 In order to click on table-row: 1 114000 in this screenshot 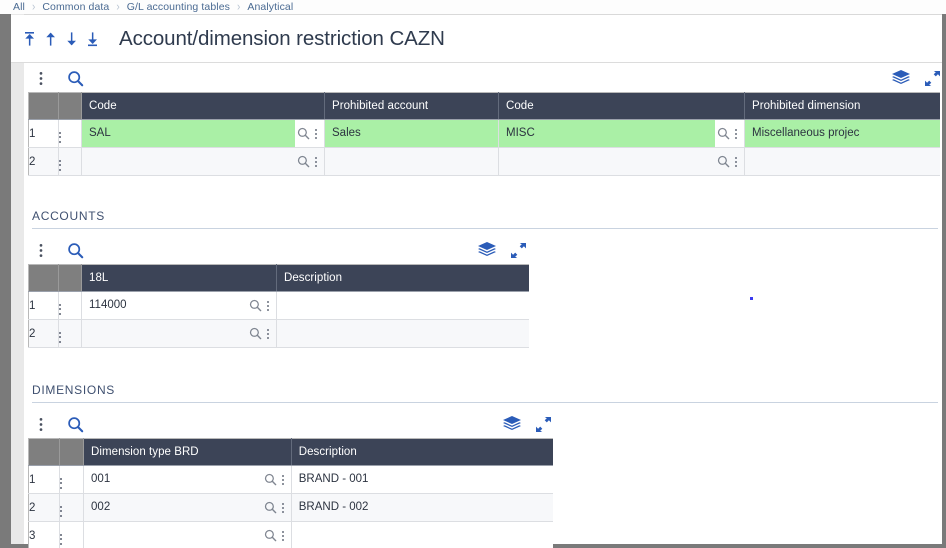, I will do `click(278, 305)`.